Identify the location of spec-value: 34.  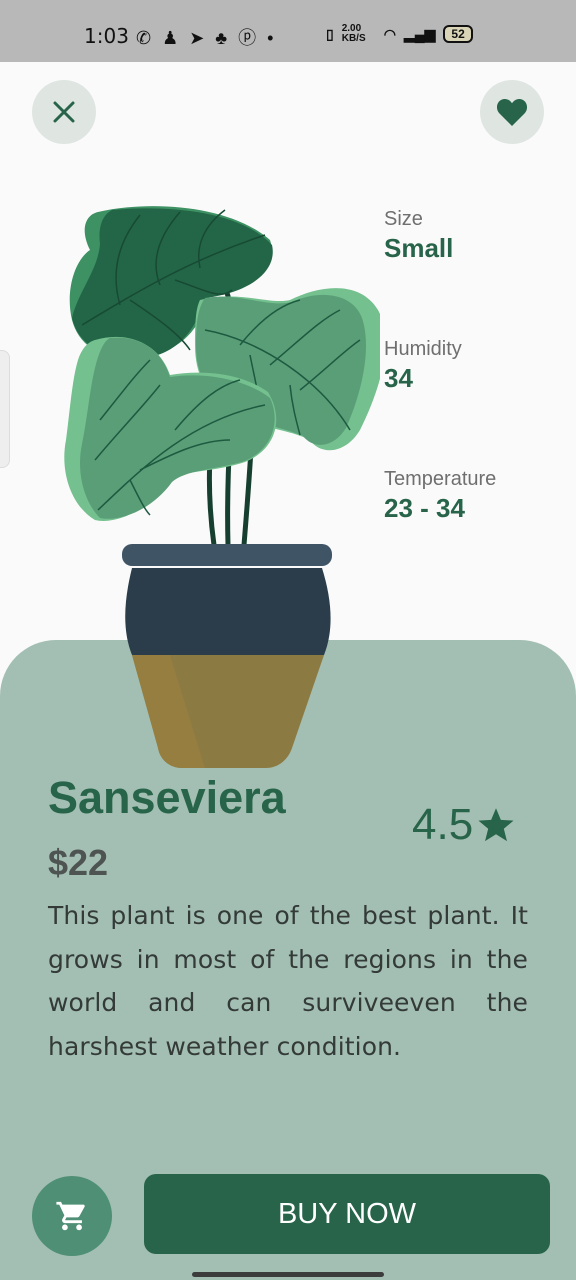
(398, 378).